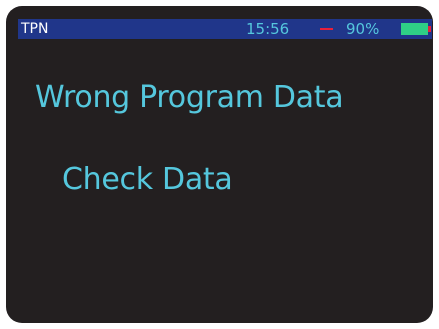  What do you see at coordinates (414, 29) in the screenshot?
I see `battery-icon` at bounding box center [414, 29].